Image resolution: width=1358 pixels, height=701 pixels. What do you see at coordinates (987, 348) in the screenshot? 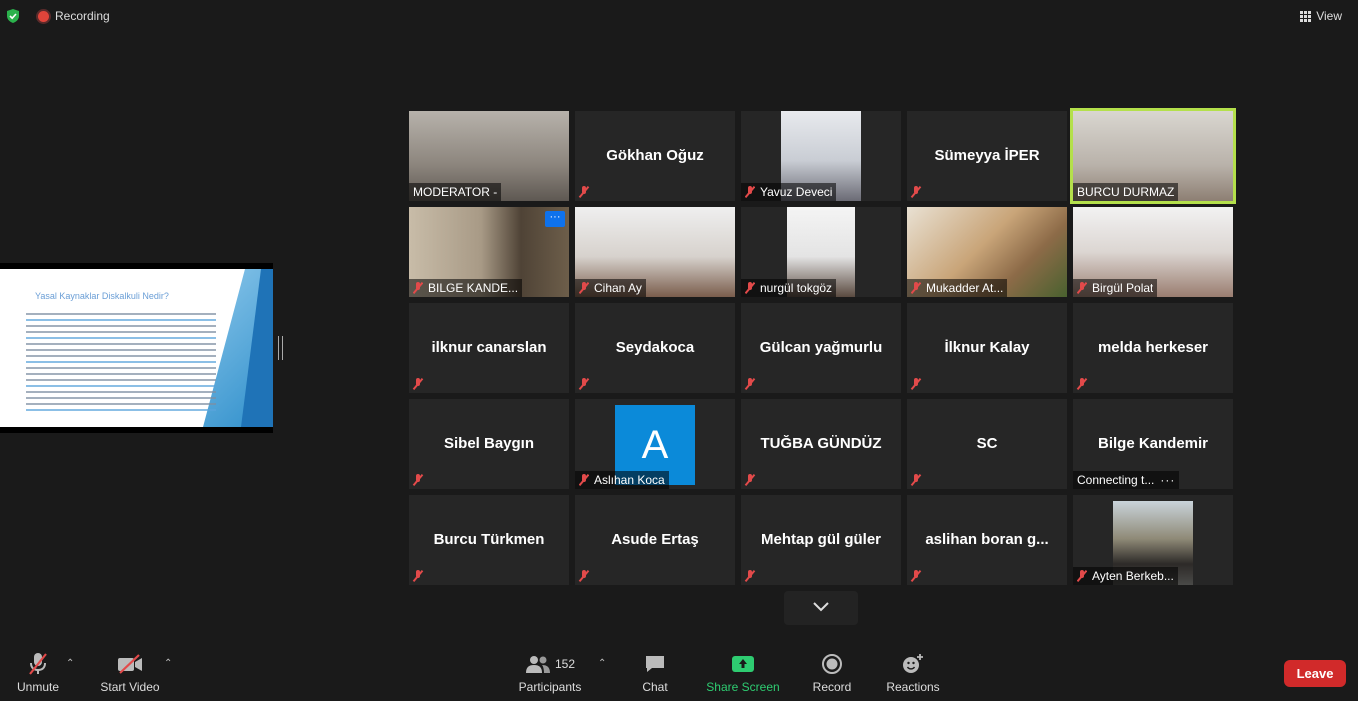
I see `participant-tile: İlknur Kalay` at bounding box center [987, 348].